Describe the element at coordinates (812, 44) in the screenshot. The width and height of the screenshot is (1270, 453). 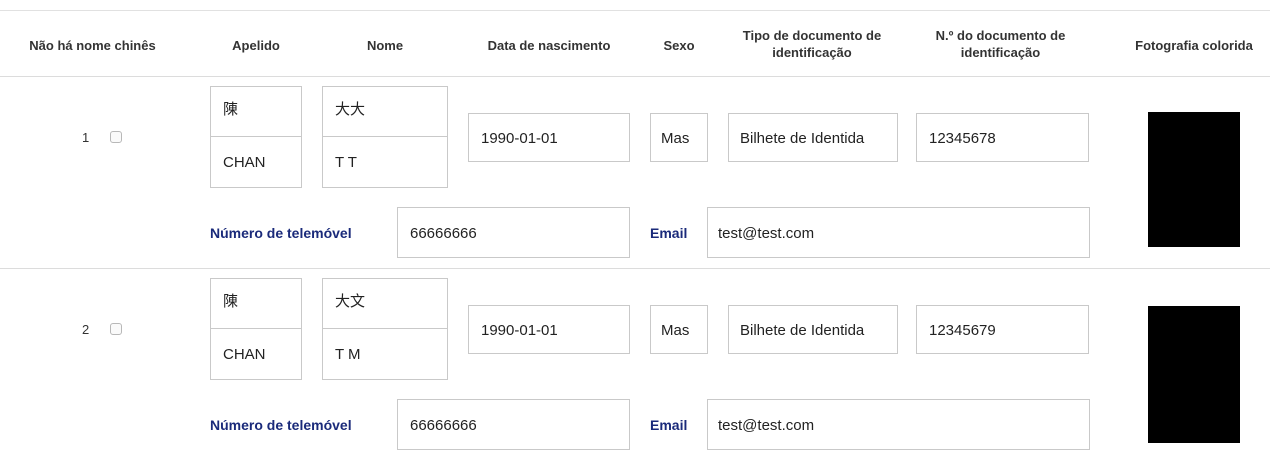
I see `header-doc-type: Tipo de documento de identificação` at that location.